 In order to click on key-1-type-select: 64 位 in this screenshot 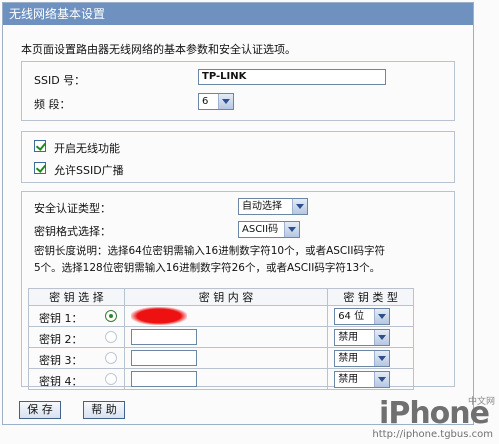, I will do `click(362, 316)`.